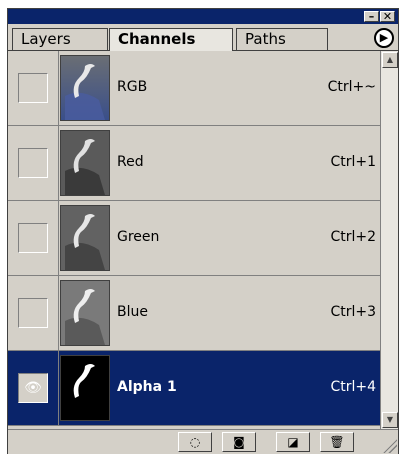 The width and height of the screenshot is (406, 459). I want to click on trash-icon: 🗑, so click(337, 442).